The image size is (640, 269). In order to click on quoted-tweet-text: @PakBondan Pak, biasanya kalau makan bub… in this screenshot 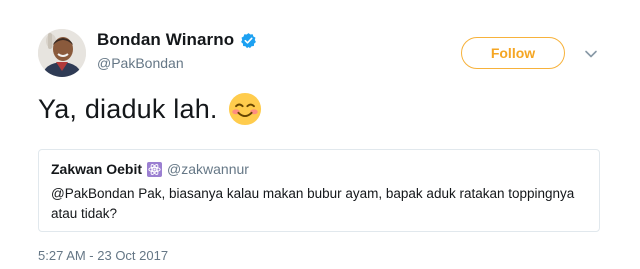, I will do `click(313, 203)`.